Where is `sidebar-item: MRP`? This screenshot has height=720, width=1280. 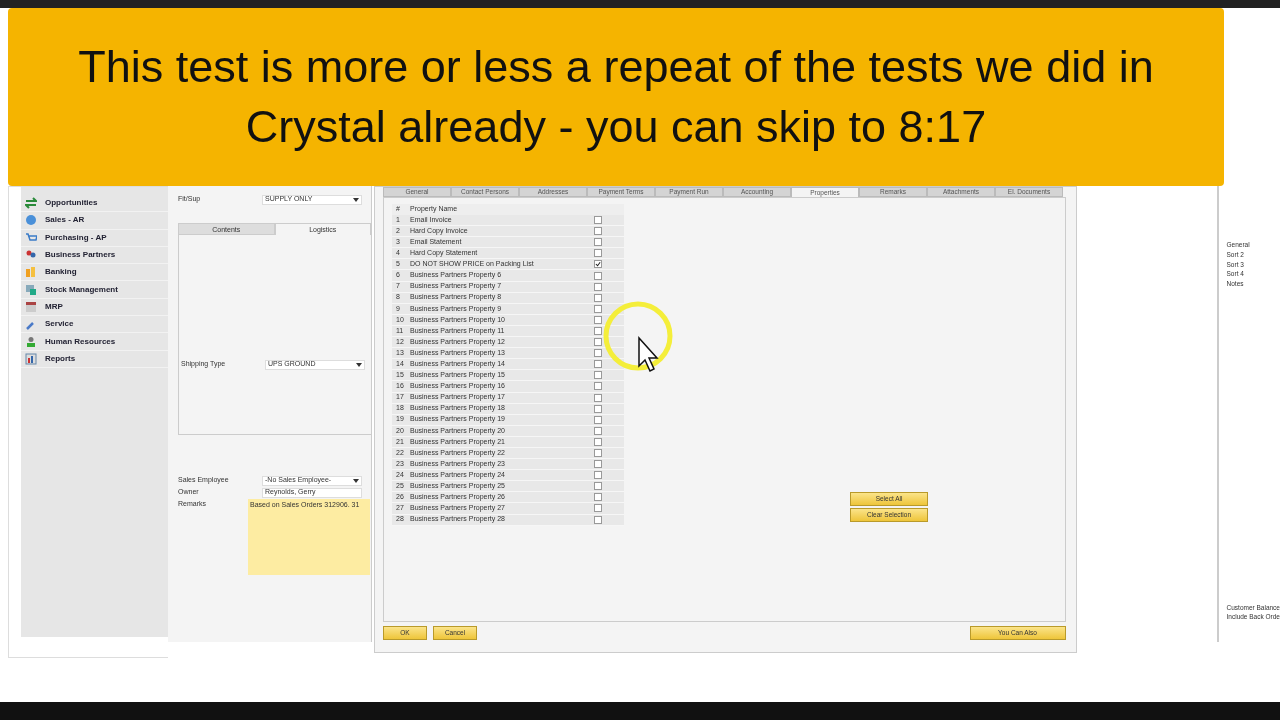 sidebar-item: MRP is located at coordinates (94, 307).